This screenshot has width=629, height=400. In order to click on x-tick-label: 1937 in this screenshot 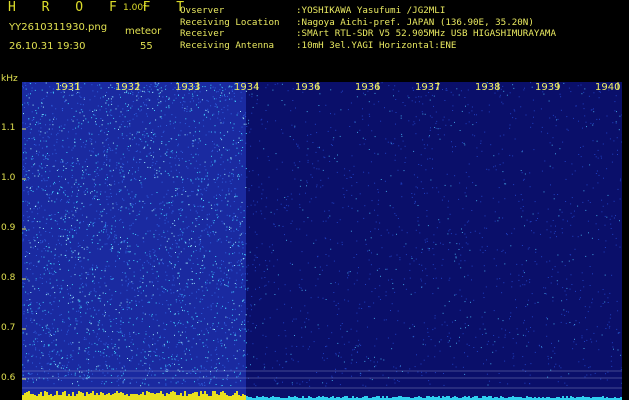, I will do `click(428, 87)`.